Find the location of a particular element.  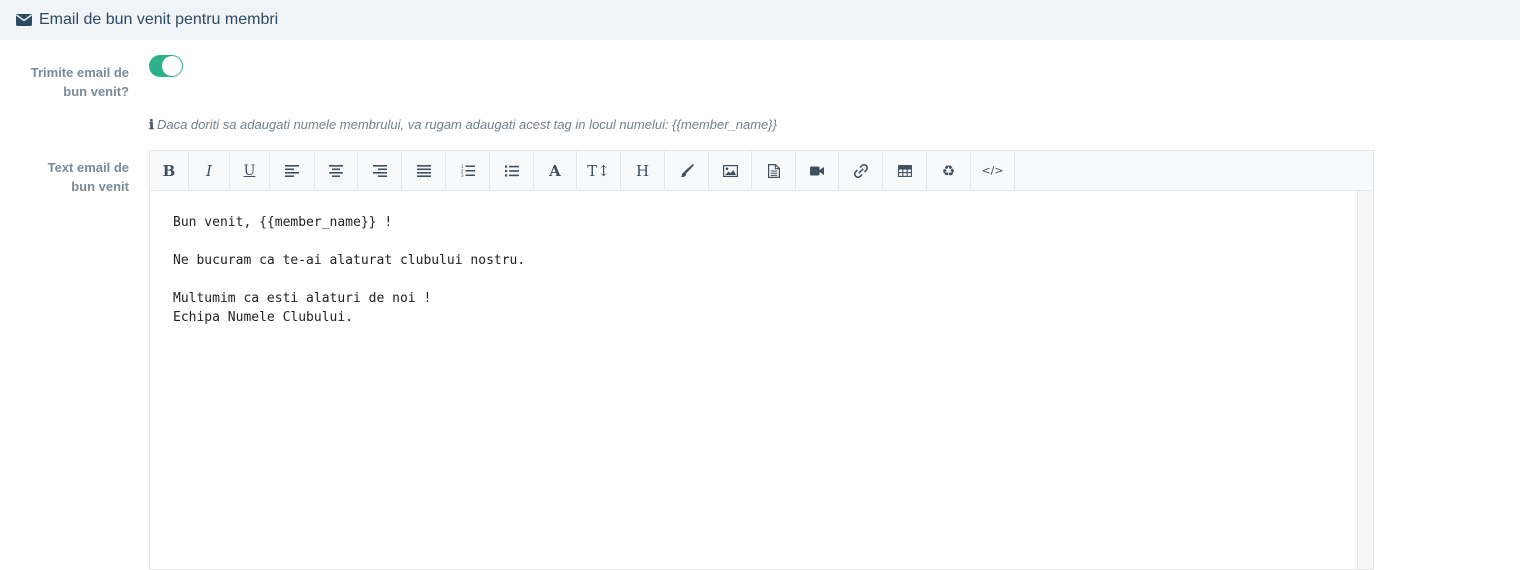

email-text-label-line1: Text email de is located at coordinates (88, 167).